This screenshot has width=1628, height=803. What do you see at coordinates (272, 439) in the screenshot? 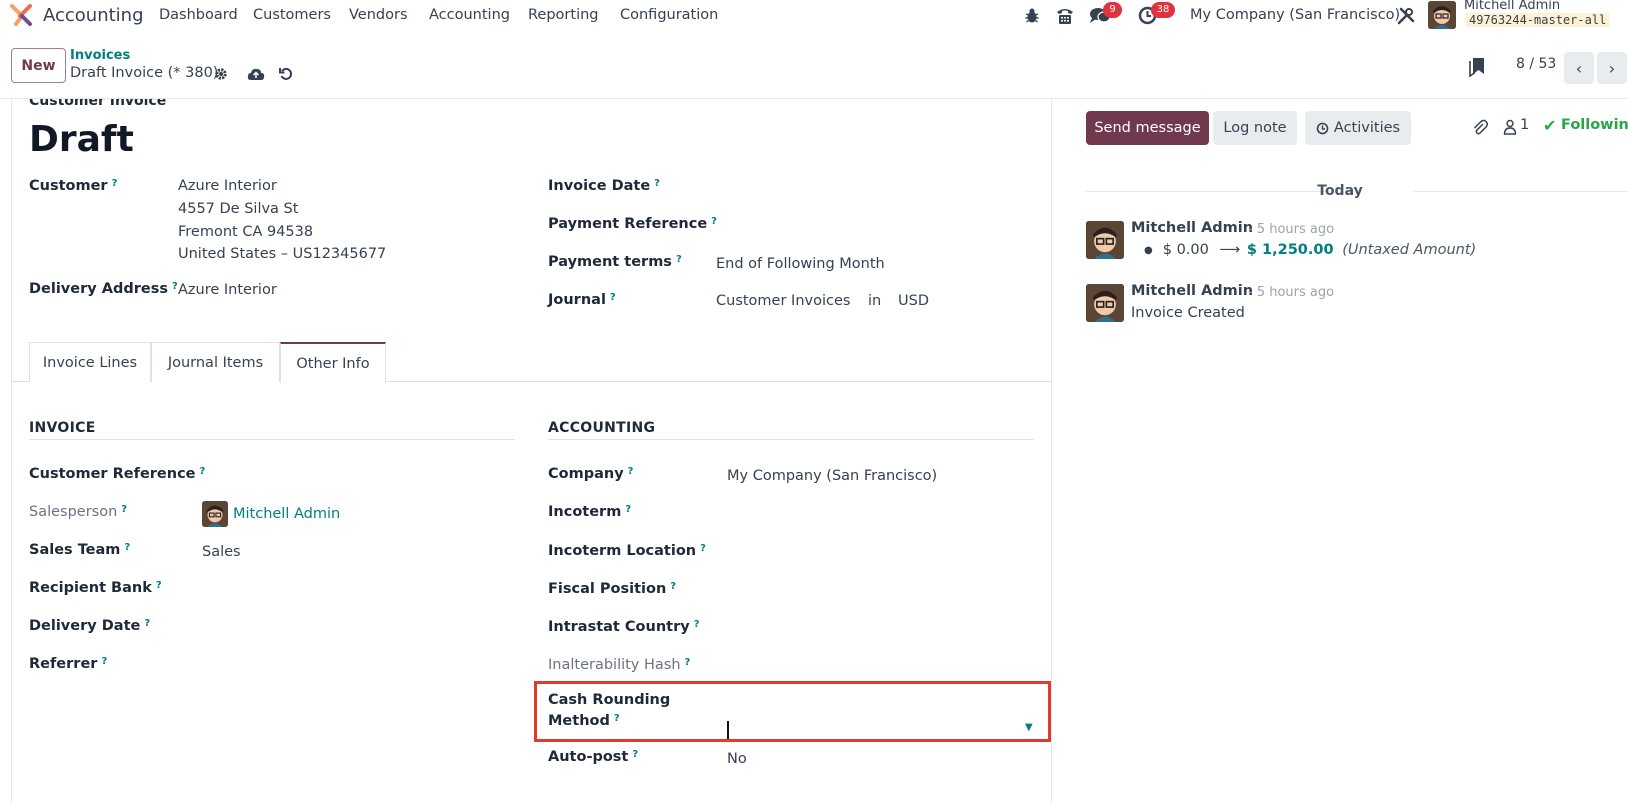
I see `invoice-section-divider` at bounding box center [272, 439].